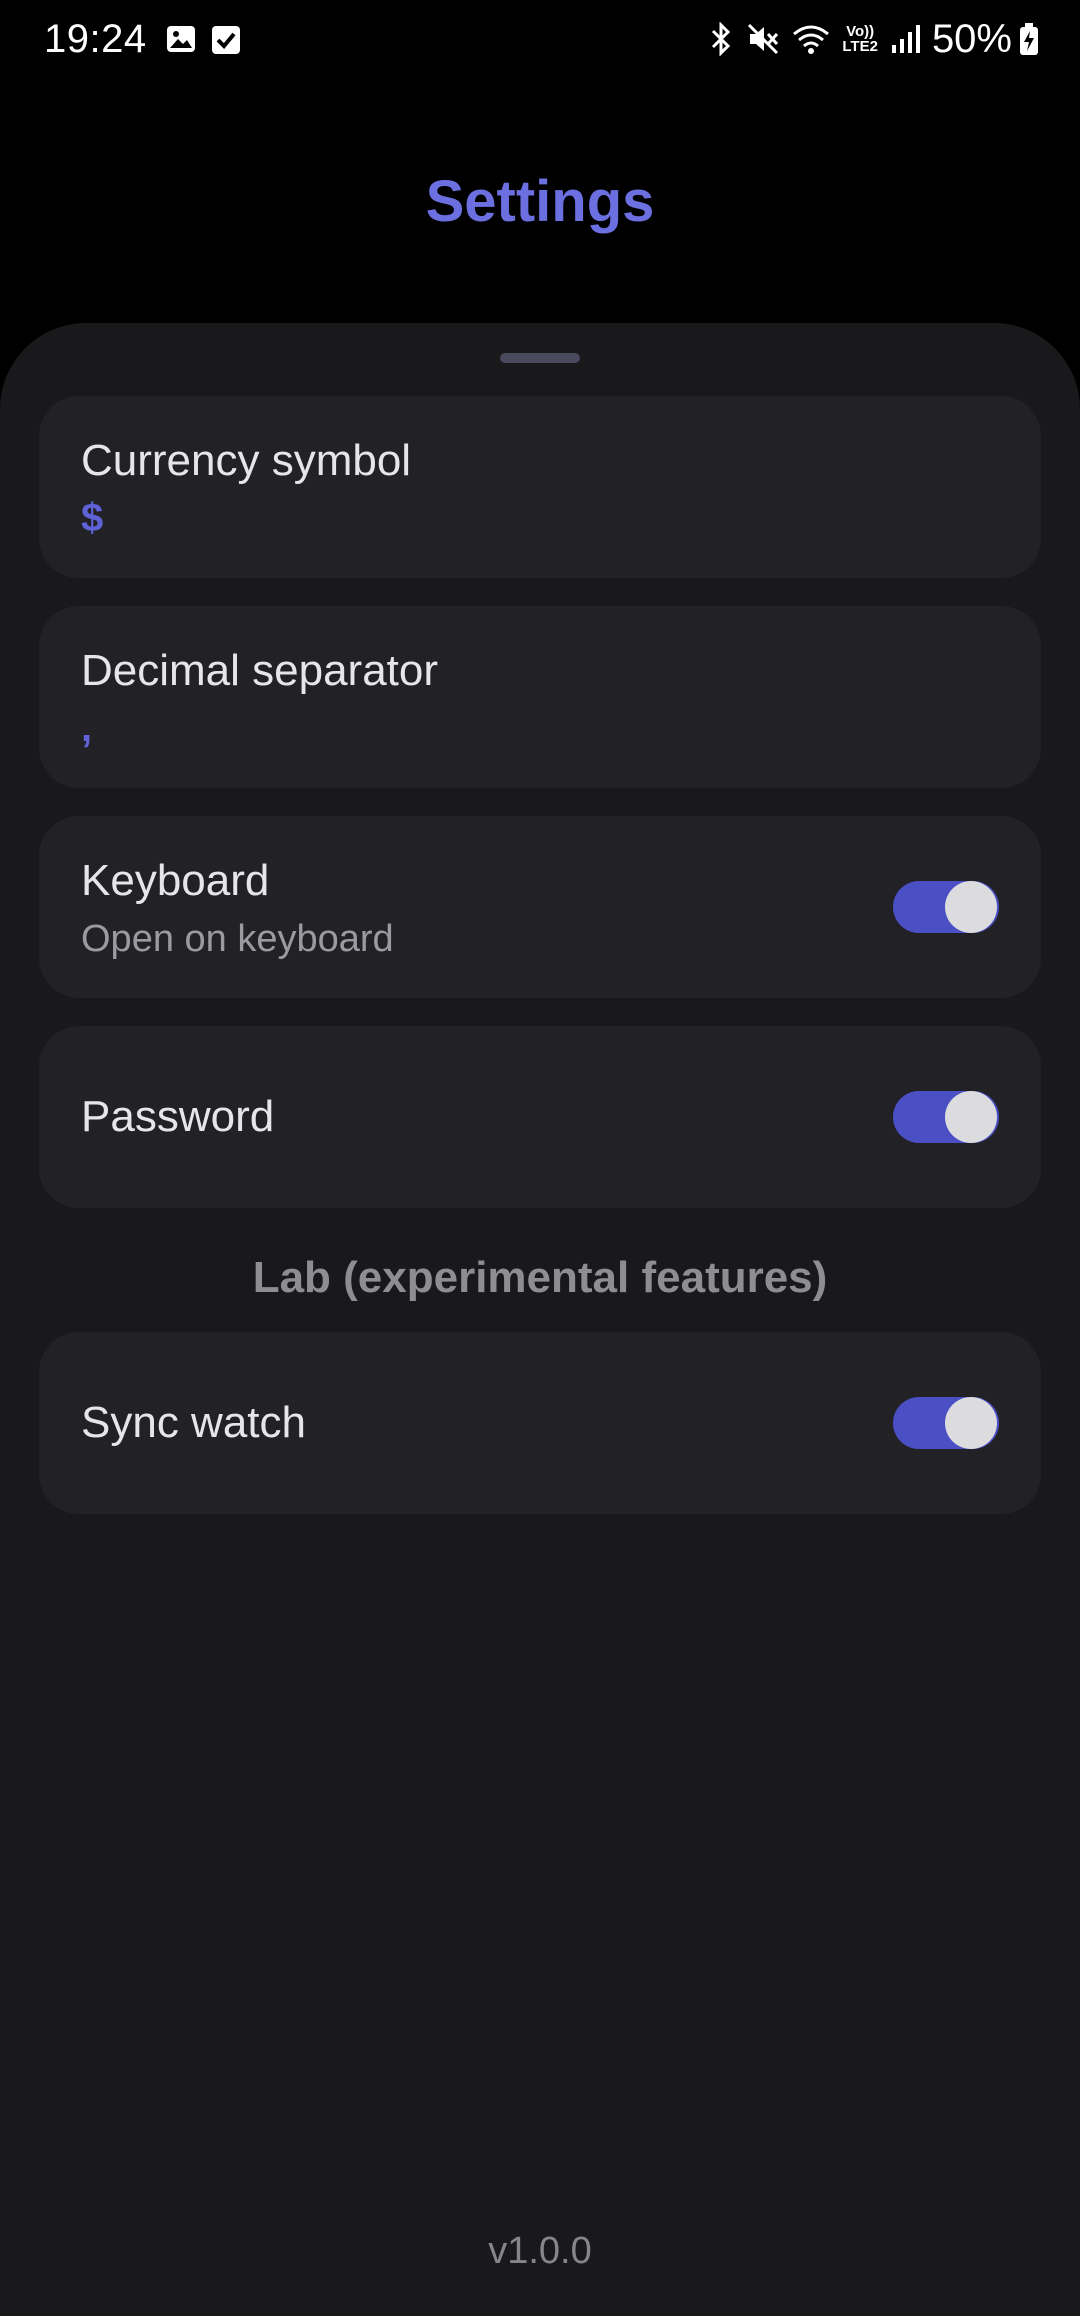  I want to click on currency-symbol-setting: Currency symbol $, so click(540, 487).